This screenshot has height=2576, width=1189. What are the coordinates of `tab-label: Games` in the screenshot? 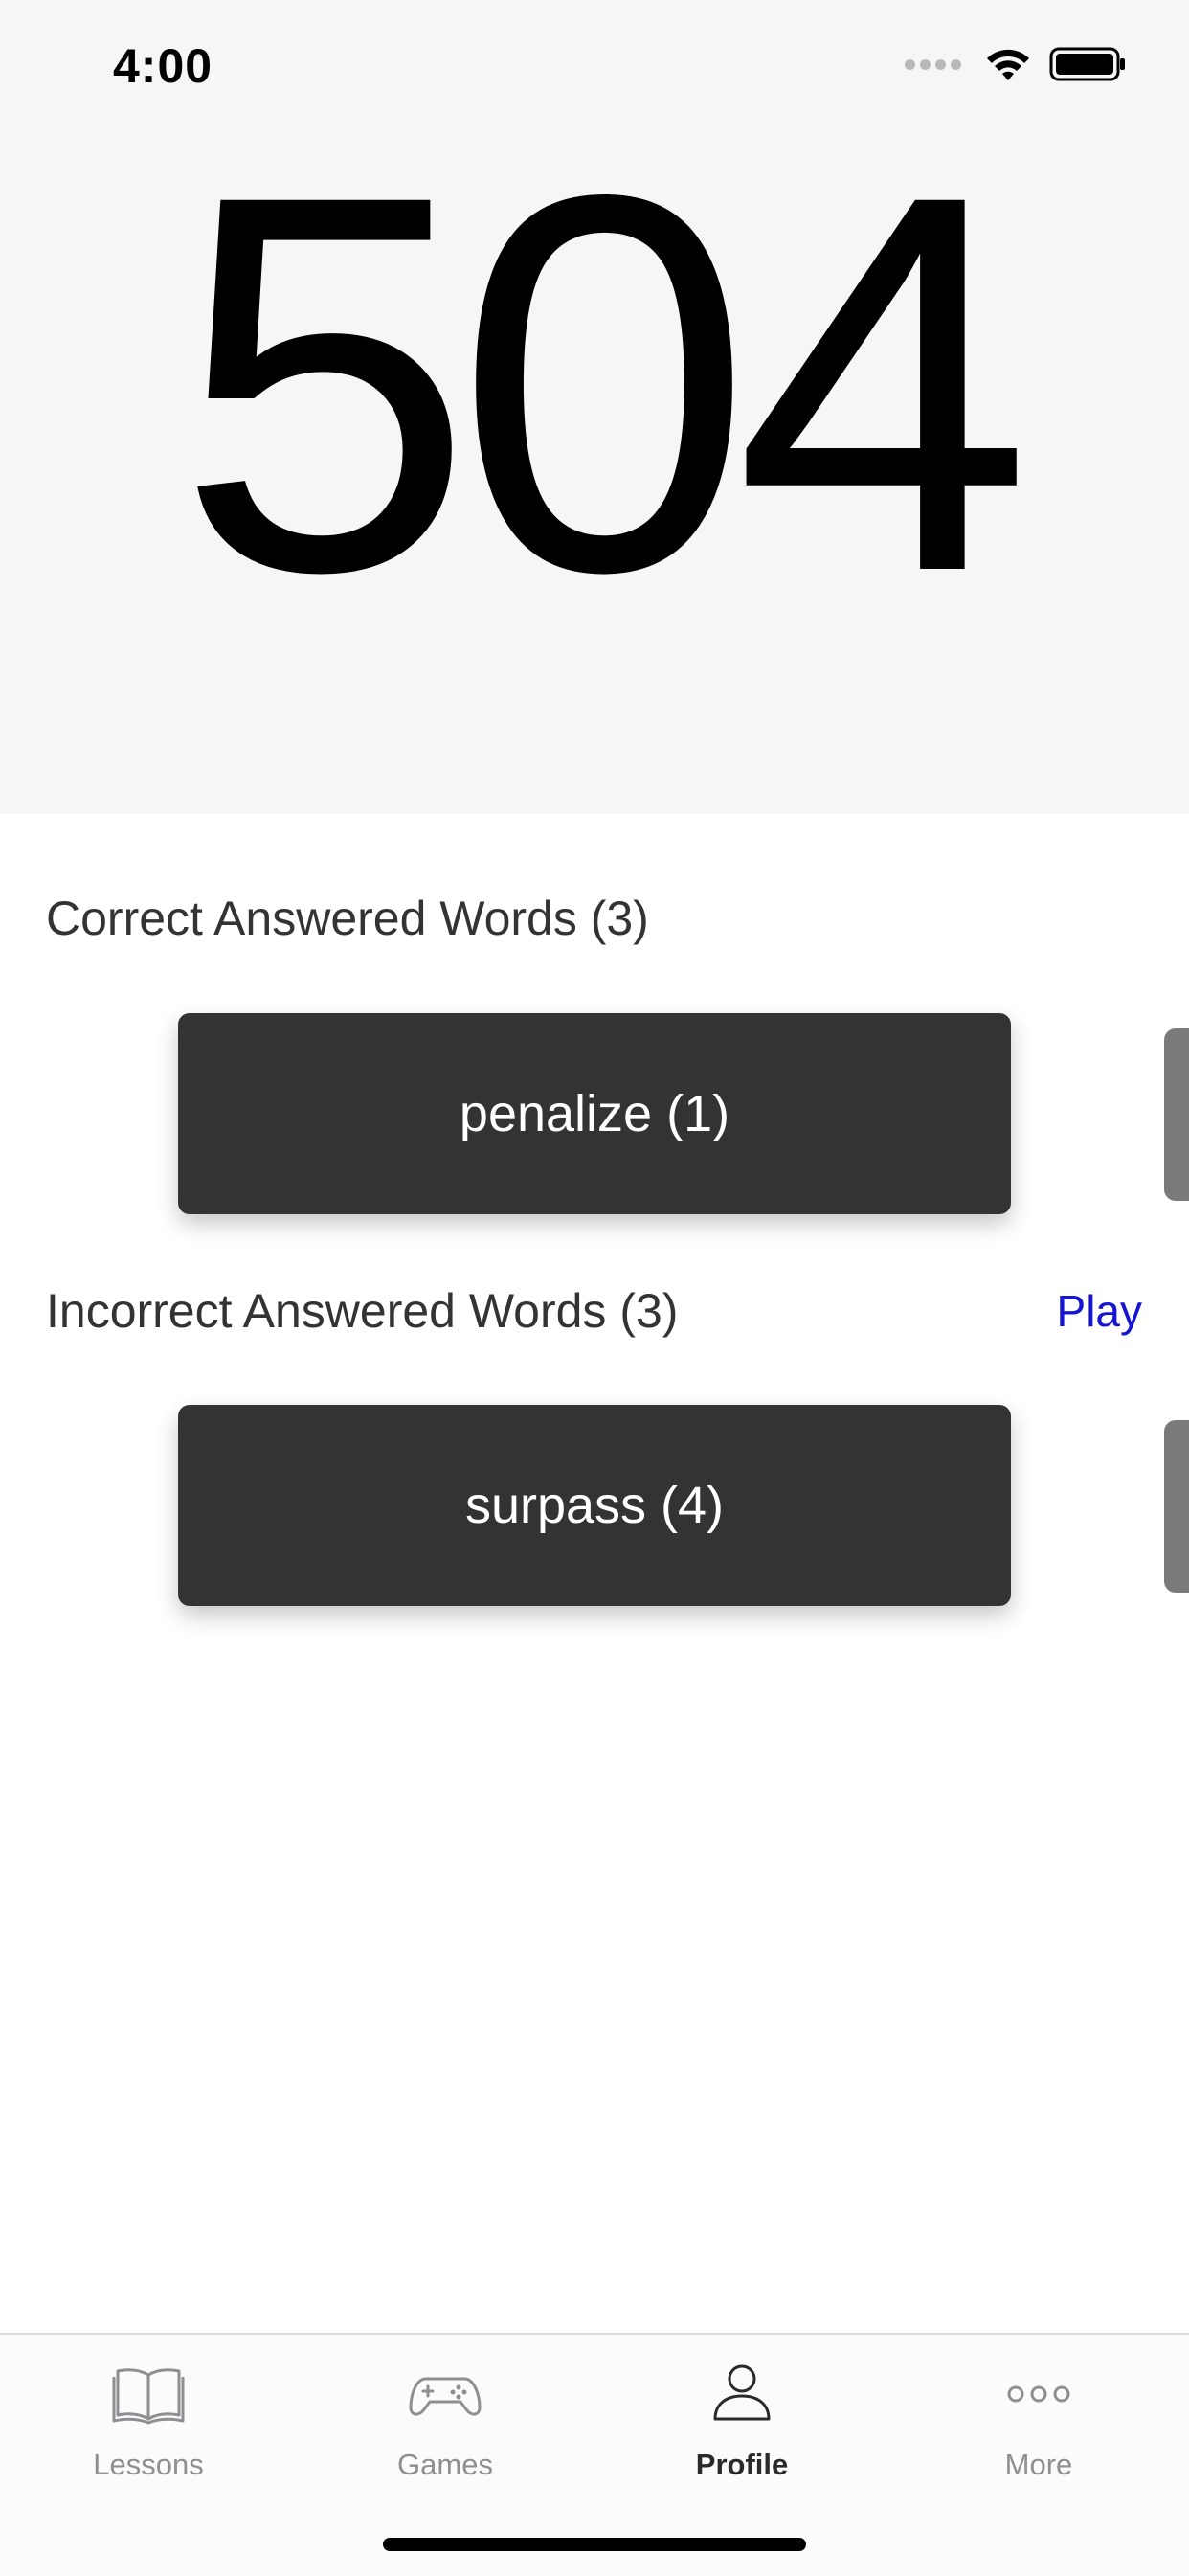 It's located at (445, 2464).